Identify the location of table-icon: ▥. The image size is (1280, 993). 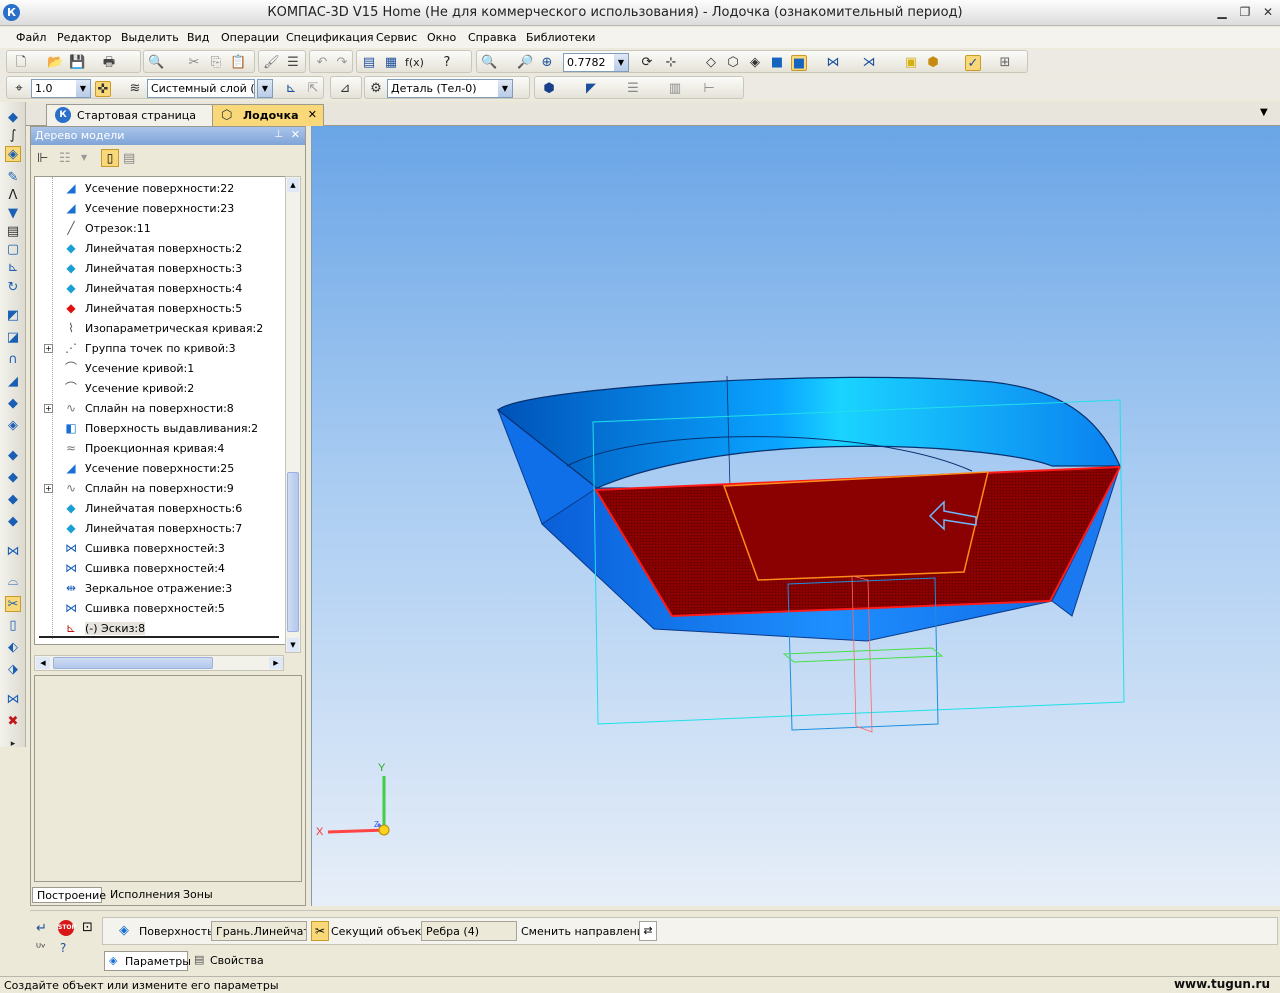
(675, 89).